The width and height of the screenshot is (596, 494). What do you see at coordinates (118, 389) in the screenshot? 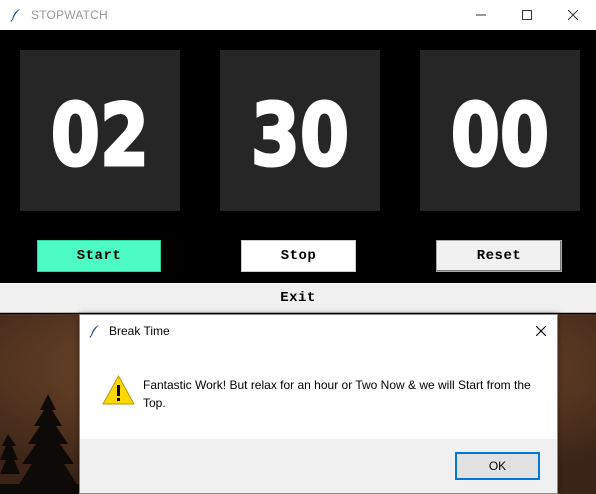
I see `warning-icon` at bounding box center [118, 389].